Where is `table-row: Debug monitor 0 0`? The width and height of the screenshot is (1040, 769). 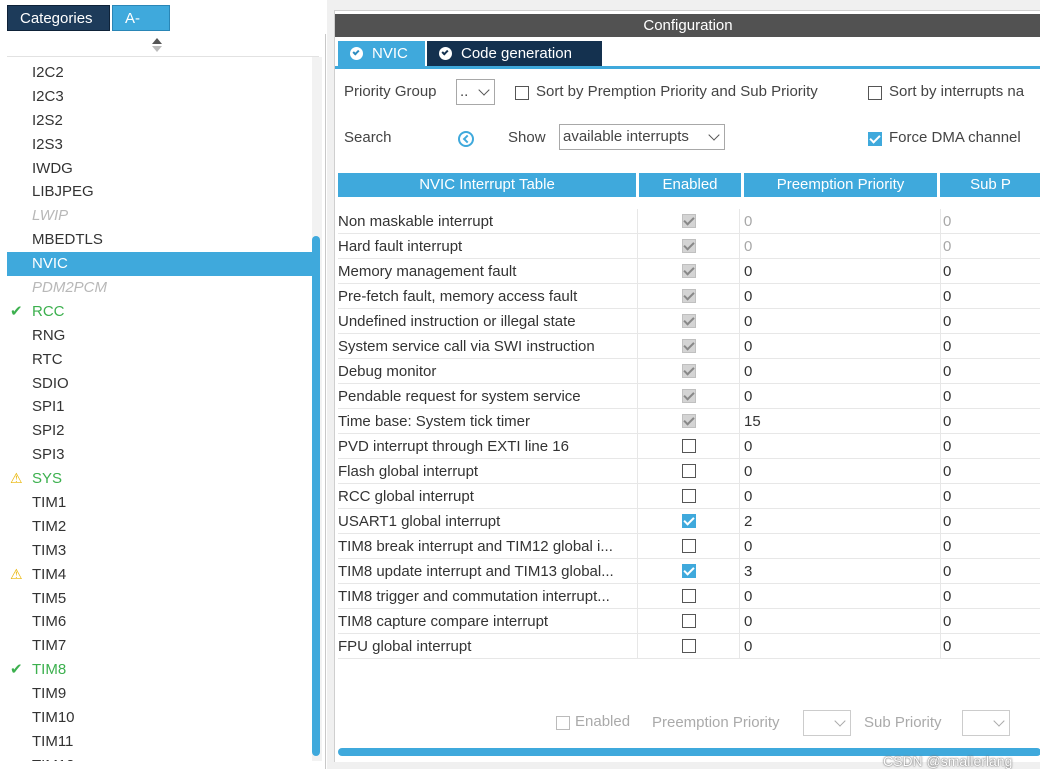
table-row: Debug monitor 0 0 is located at coordinates (689, 371).